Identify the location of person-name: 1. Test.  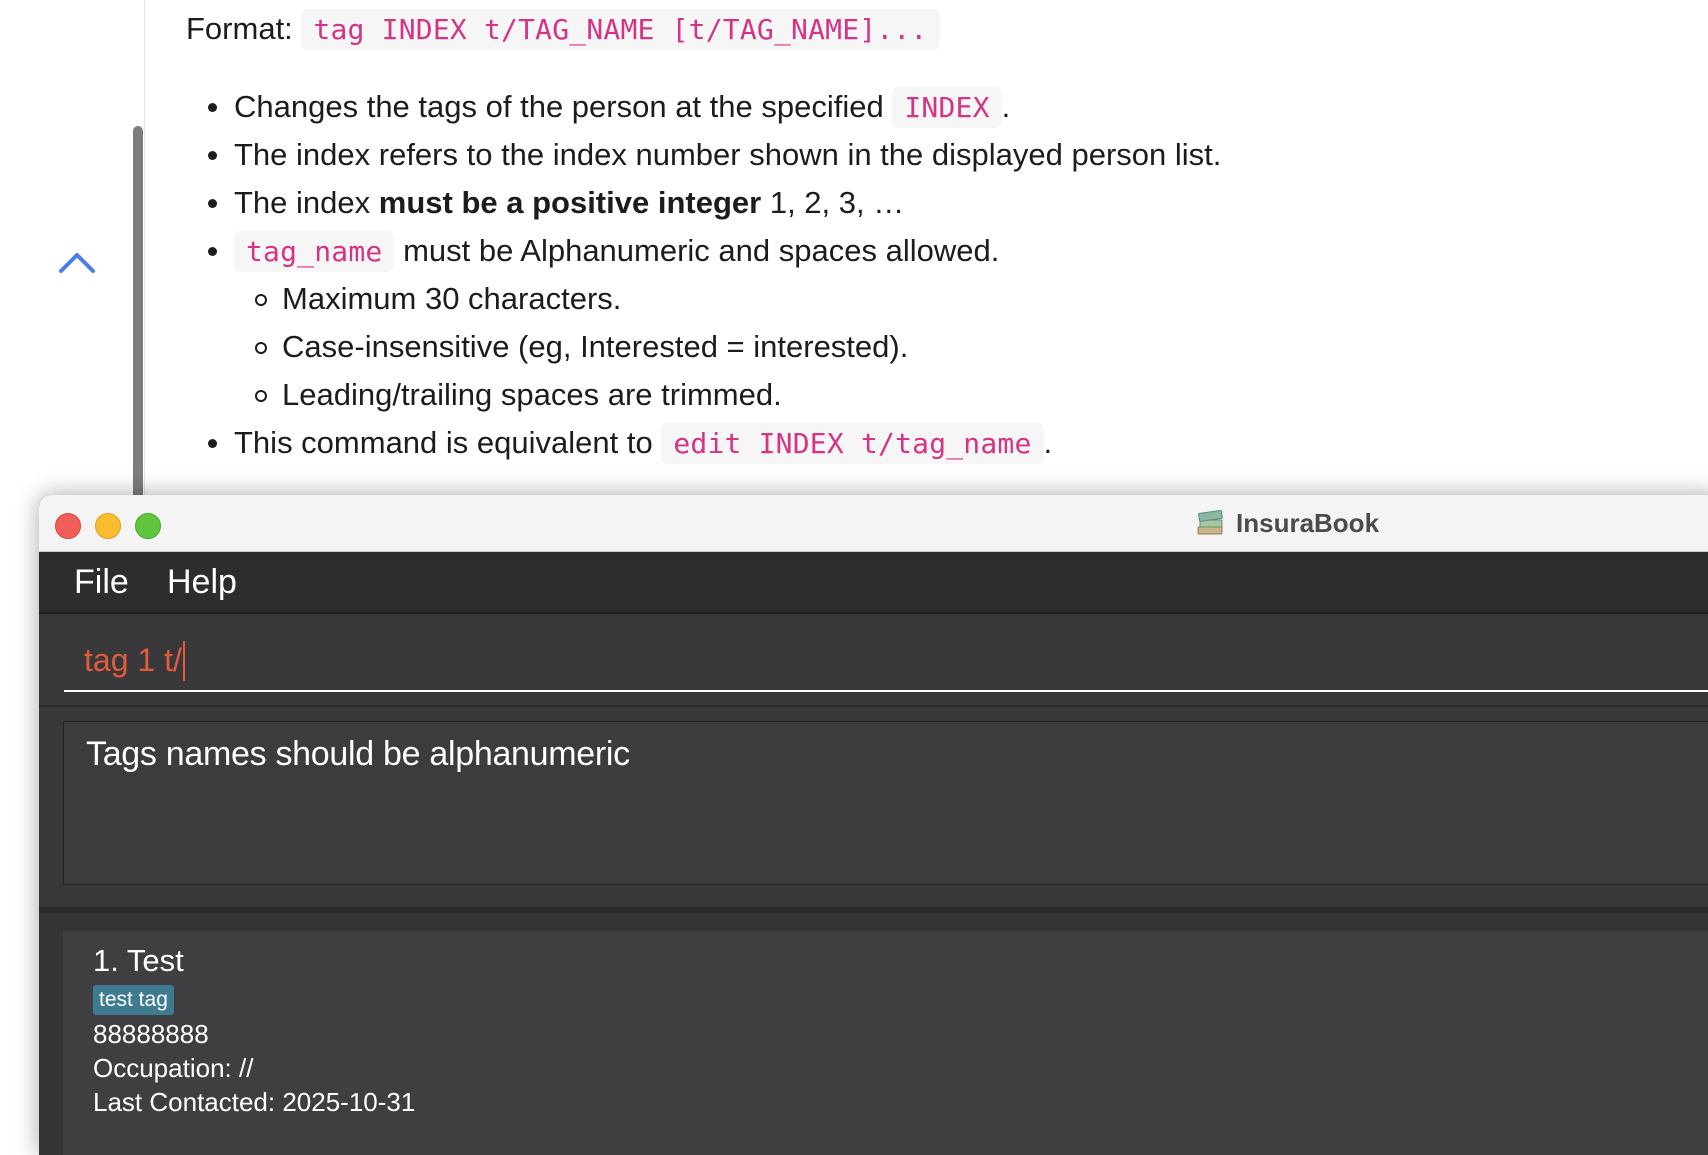
(138, 960).